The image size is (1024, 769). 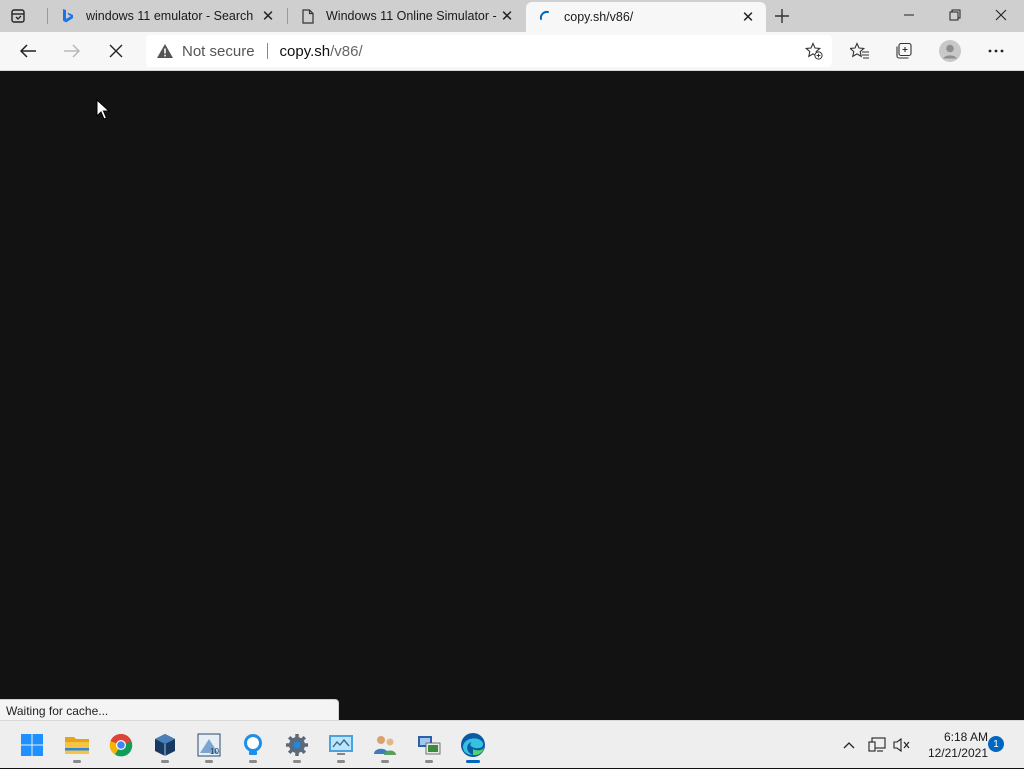 What do you see at coordinates (68, 16) in the screenshot?
I see `bing-icon` at bounding box center [68, 16].